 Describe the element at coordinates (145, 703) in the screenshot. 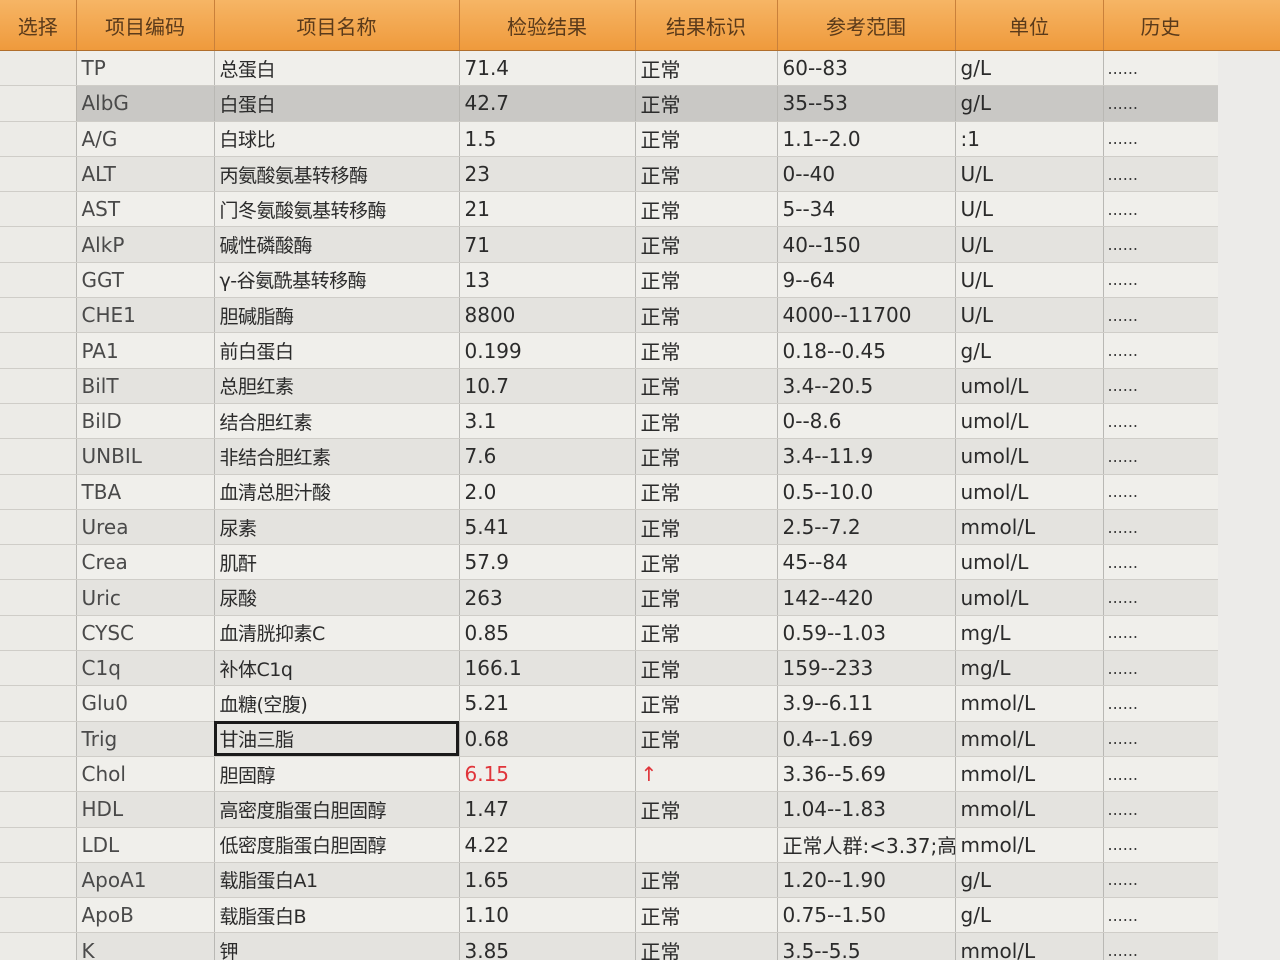

I see `cell-code: Glu0` at that location.